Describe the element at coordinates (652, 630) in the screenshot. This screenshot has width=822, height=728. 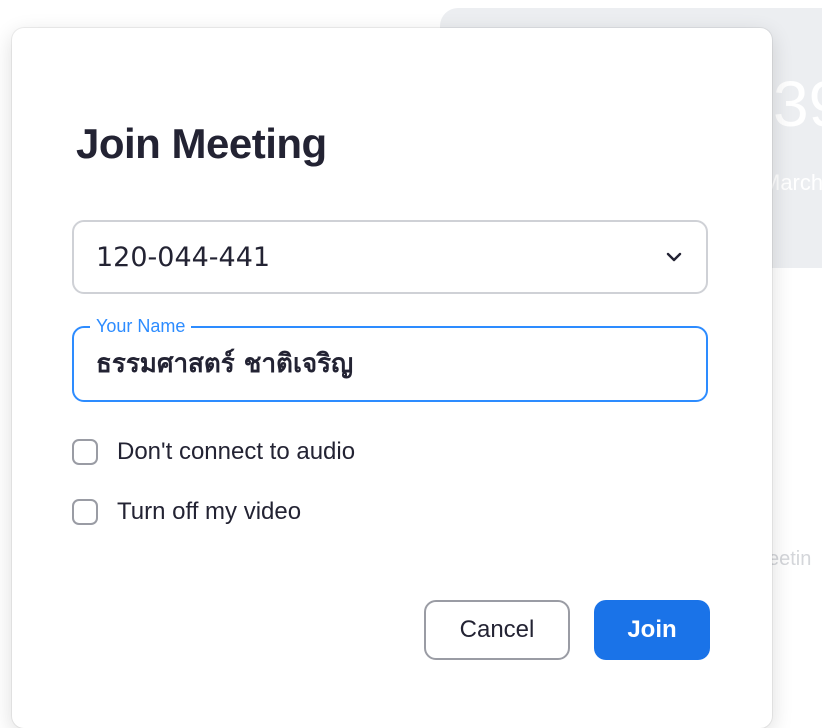
I see `join-button: Join` at that location.